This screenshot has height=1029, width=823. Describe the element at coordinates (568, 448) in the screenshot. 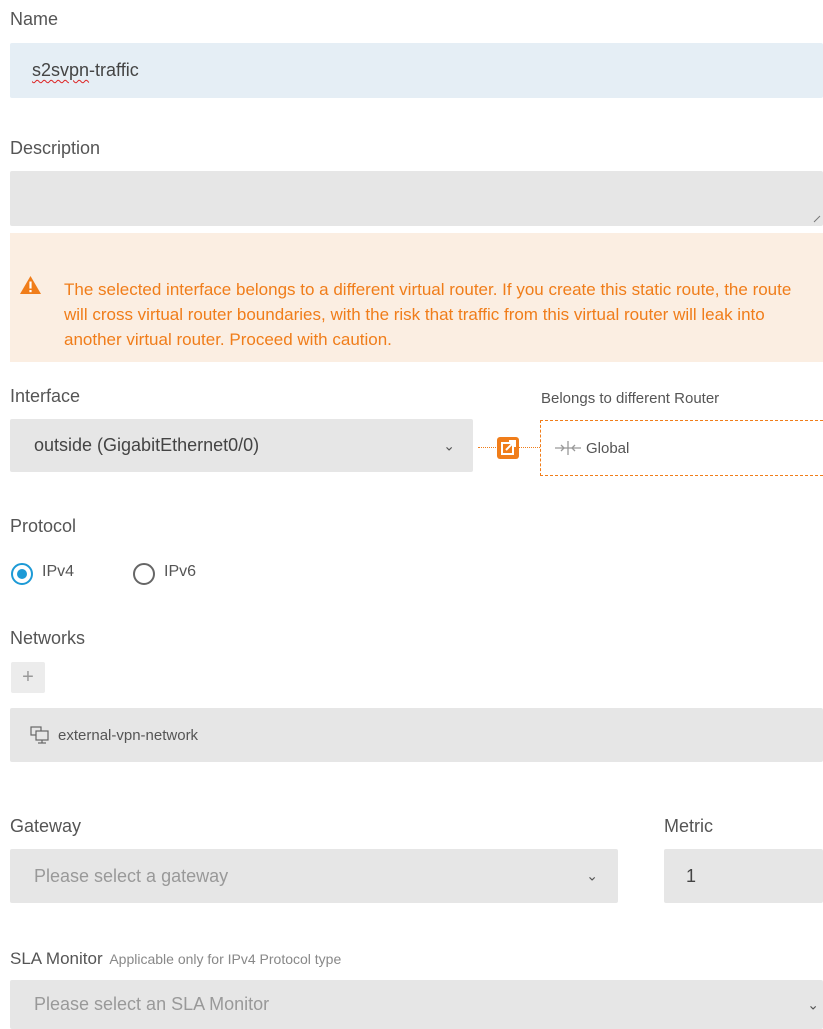

I see `move-arrows-icon` at that location.